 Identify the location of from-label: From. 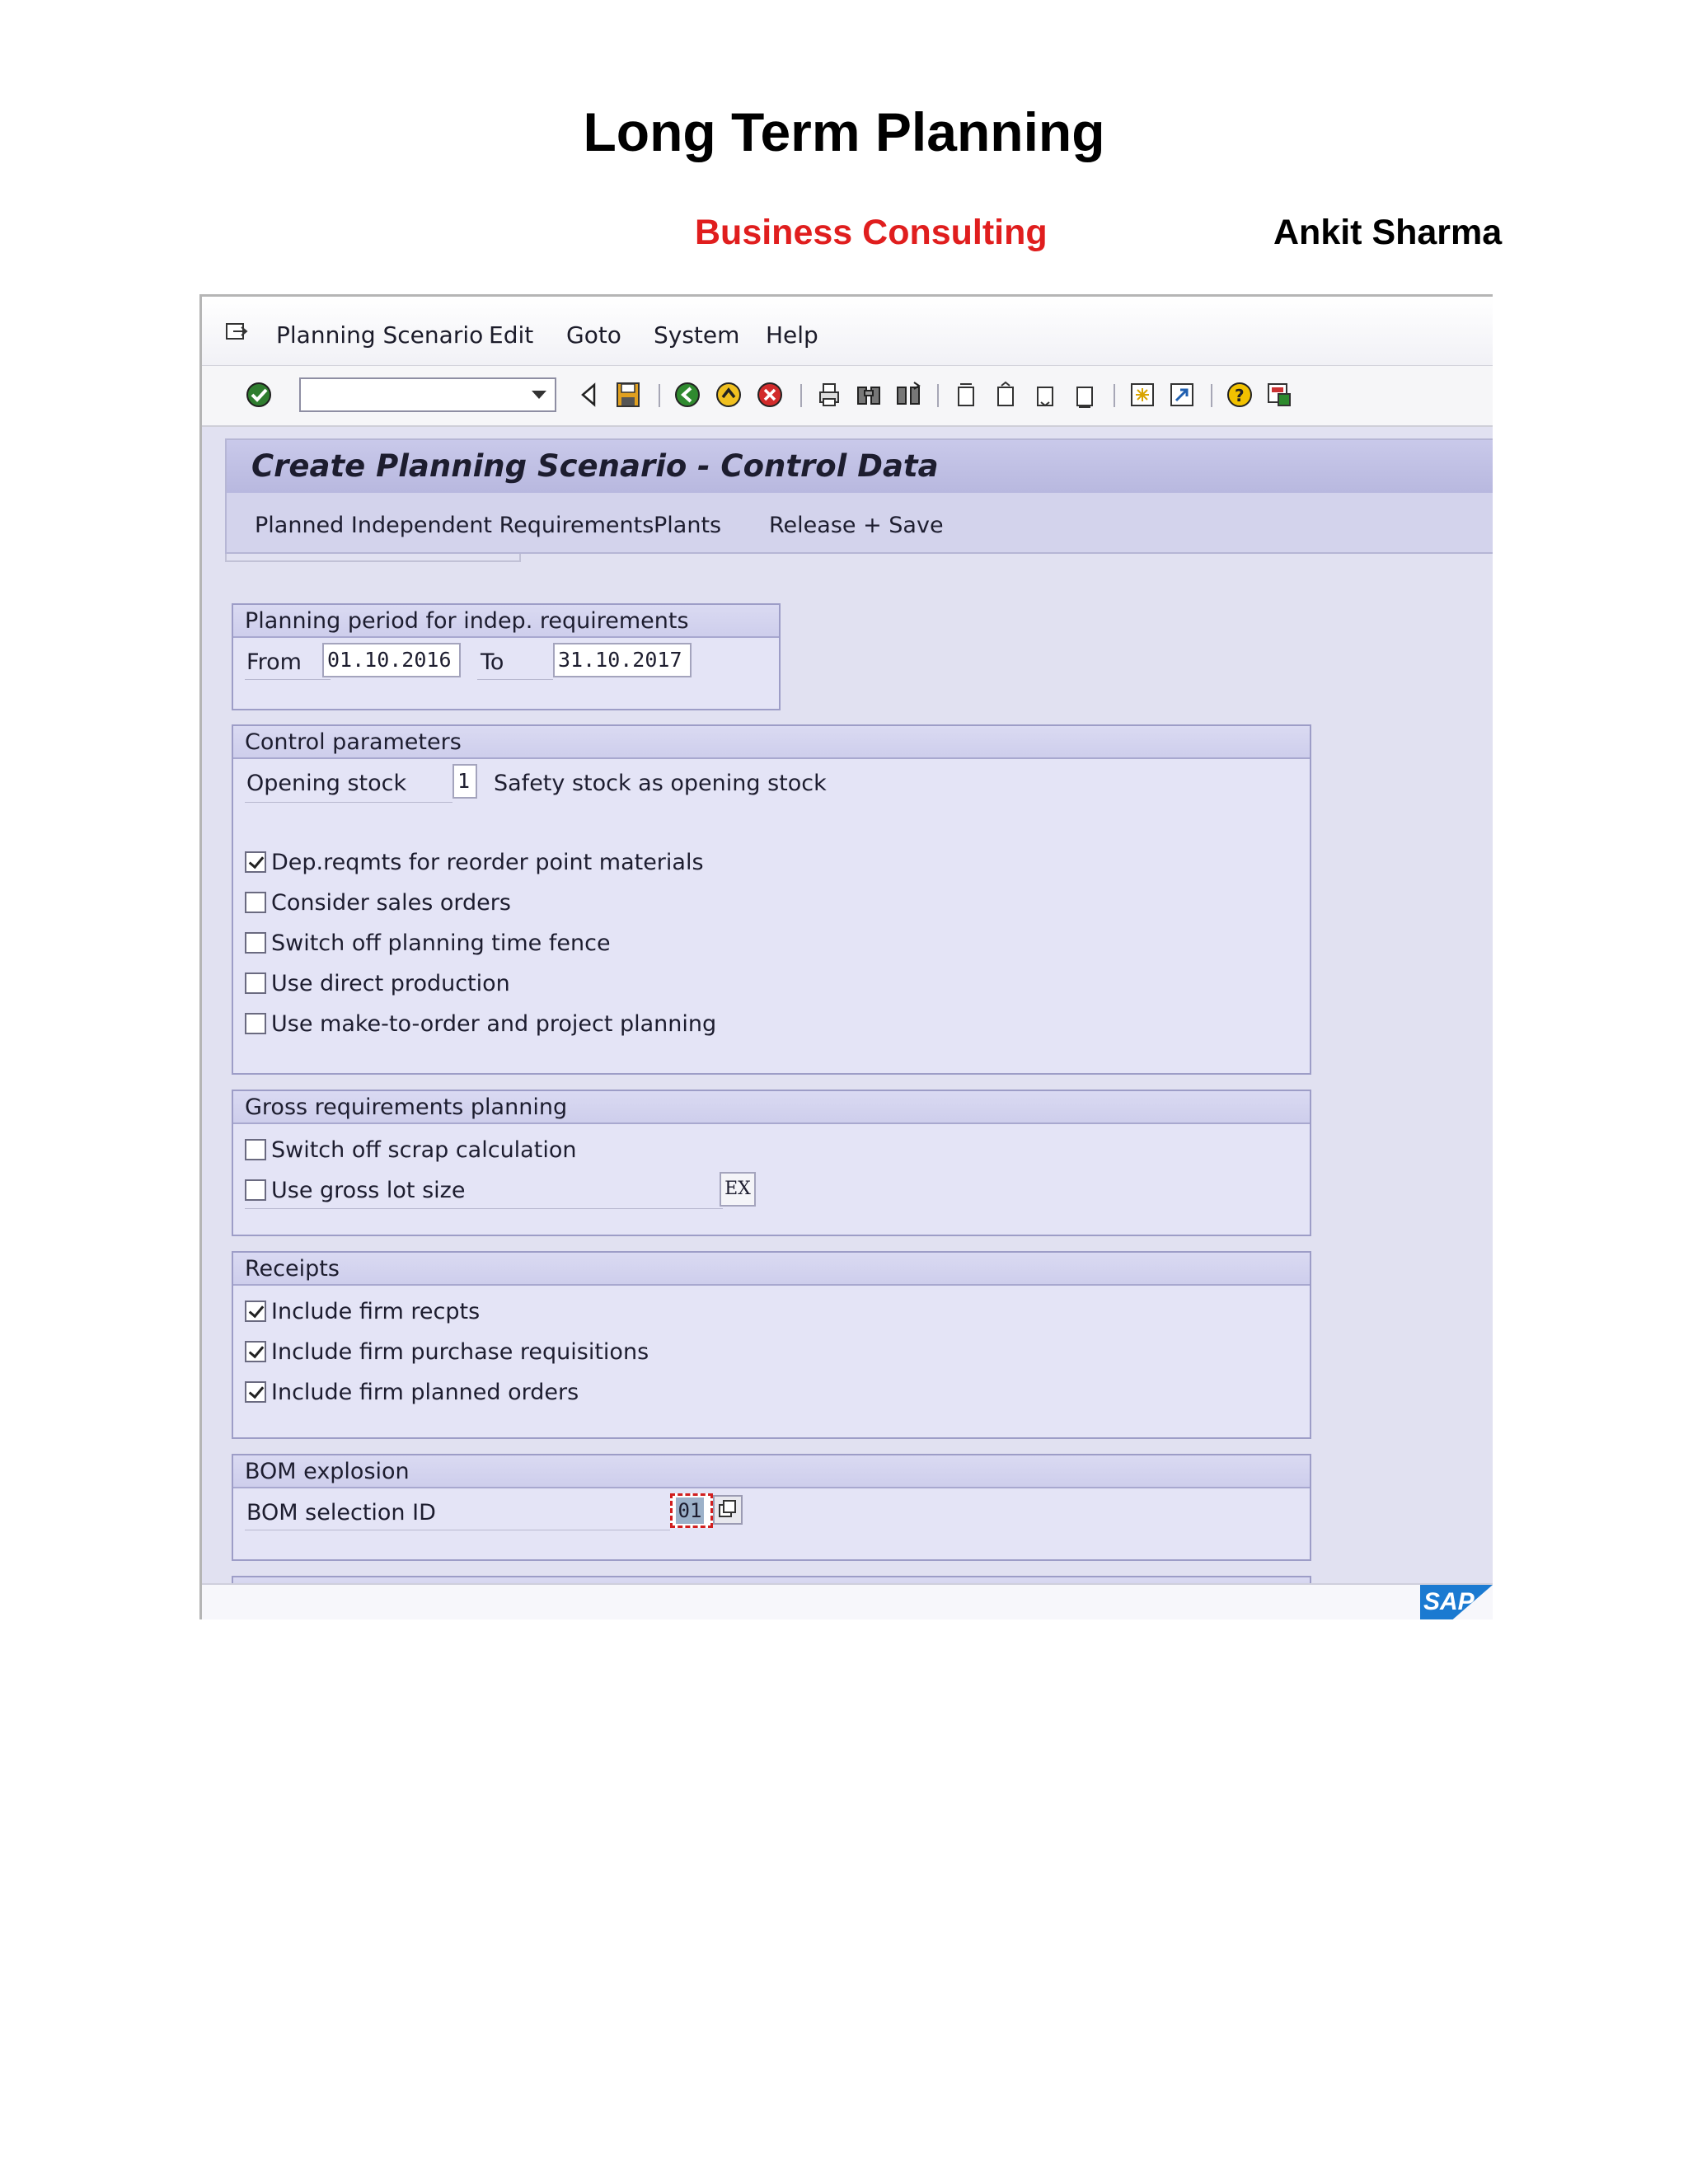
(274, 662).